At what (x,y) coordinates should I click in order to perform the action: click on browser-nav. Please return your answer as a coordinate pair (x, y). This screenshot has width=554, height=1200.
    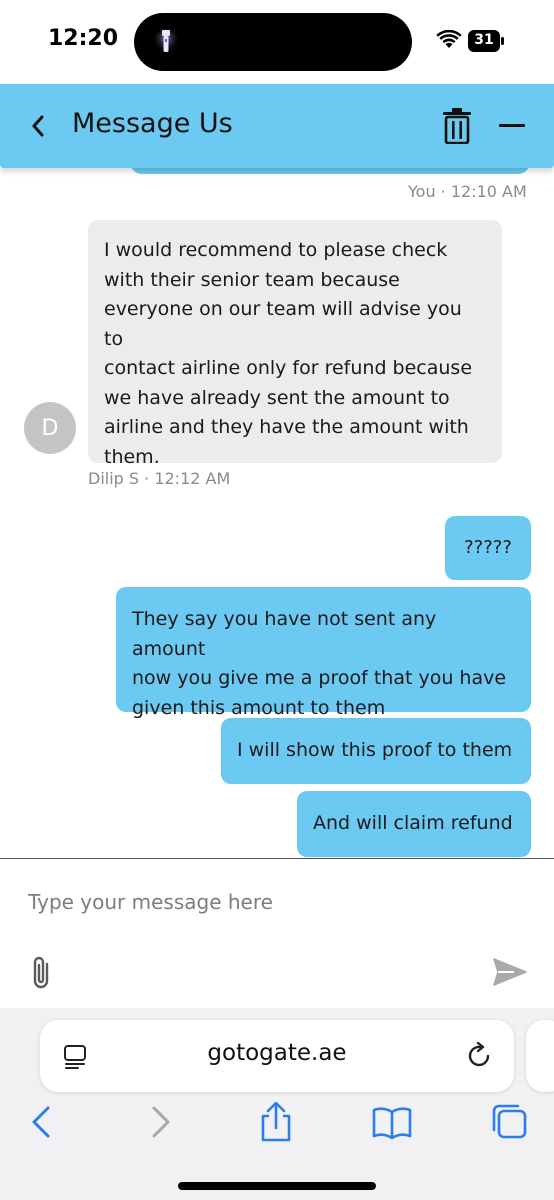
    Looking at the image, I should click on (277, 1122).